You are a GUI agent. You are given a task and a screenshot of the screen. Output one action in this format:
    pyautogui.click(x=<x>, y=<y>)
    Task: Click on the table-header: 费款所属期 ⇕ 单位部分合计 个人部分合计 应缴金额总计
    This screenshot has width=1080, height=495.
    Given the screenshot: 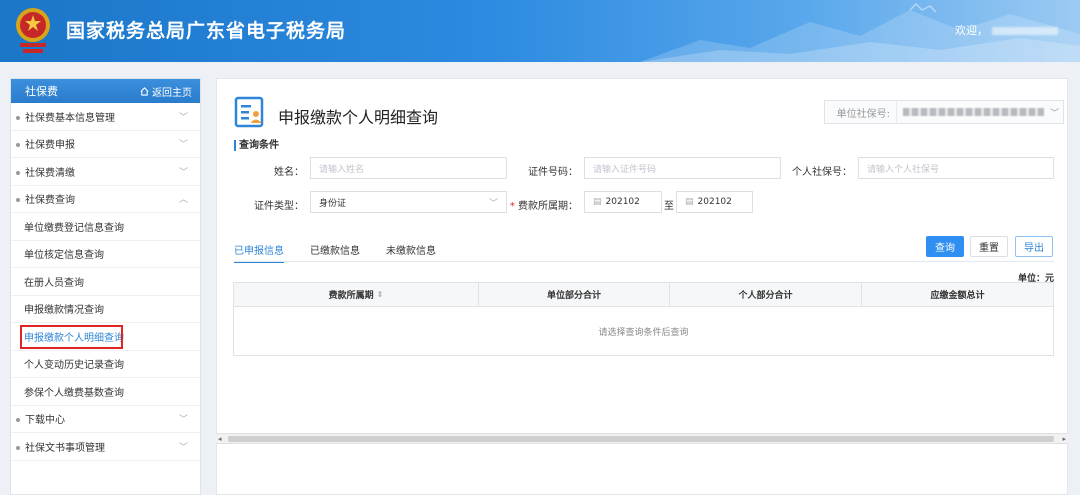 What is the action you would take?
    pyautogui.click(x=643, y=295)
    